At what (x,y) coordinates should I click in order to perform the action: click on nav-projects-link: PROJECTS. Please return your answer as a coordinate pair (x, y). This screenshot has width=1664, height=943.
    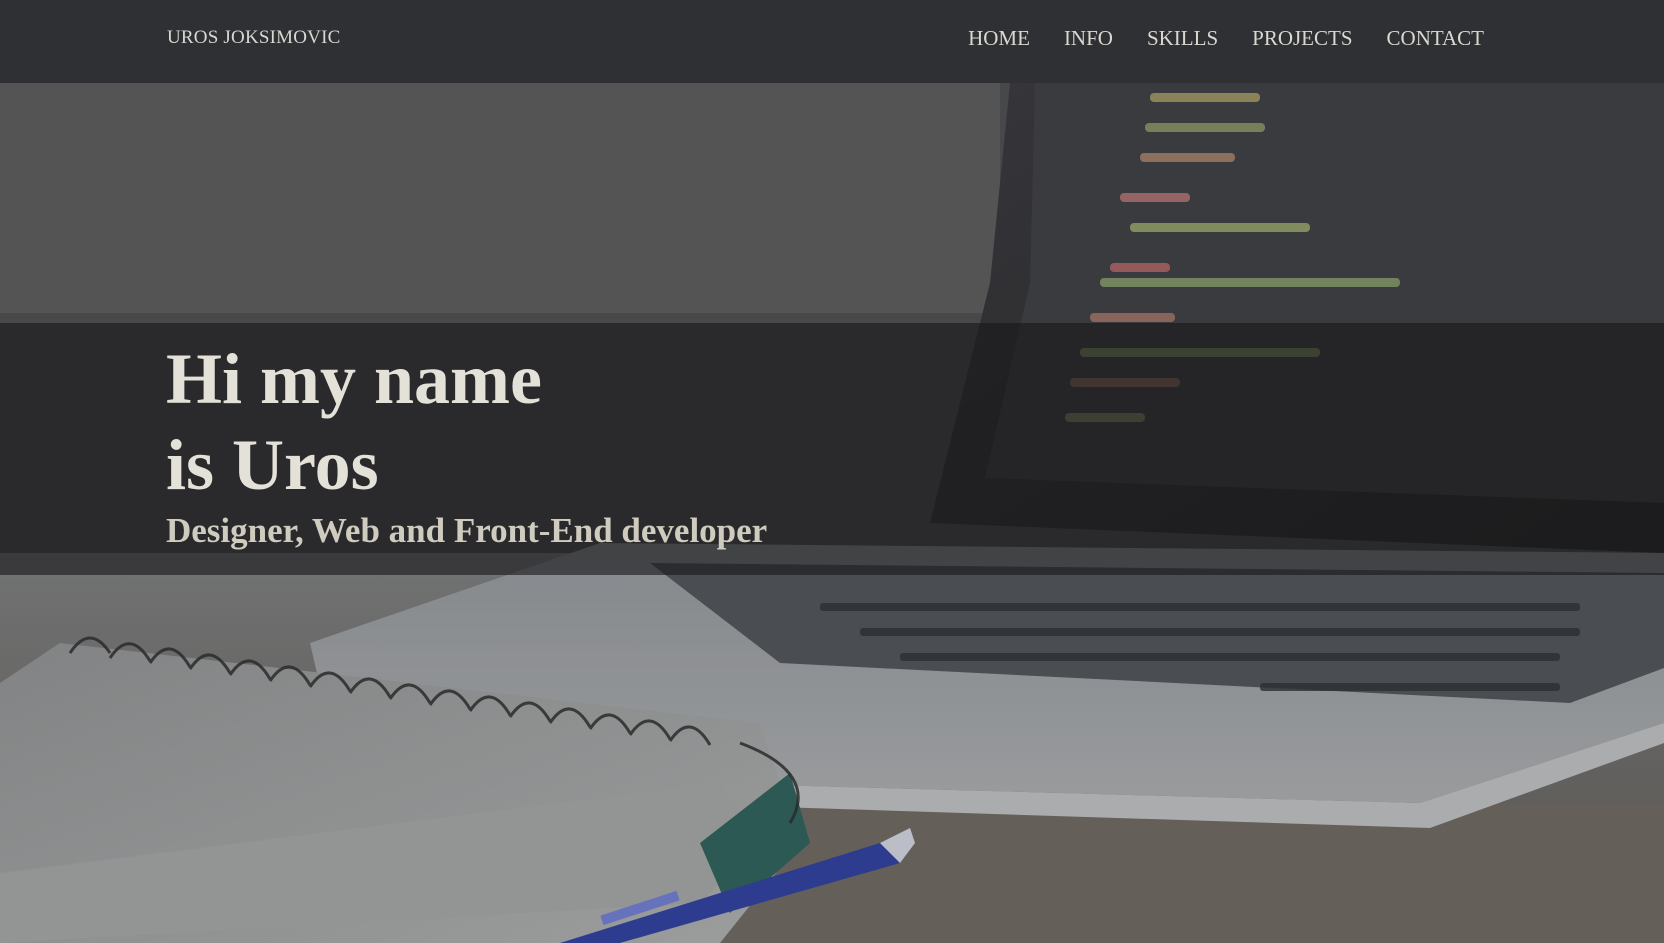
    Looking at the image, I should click on (1302, 38).